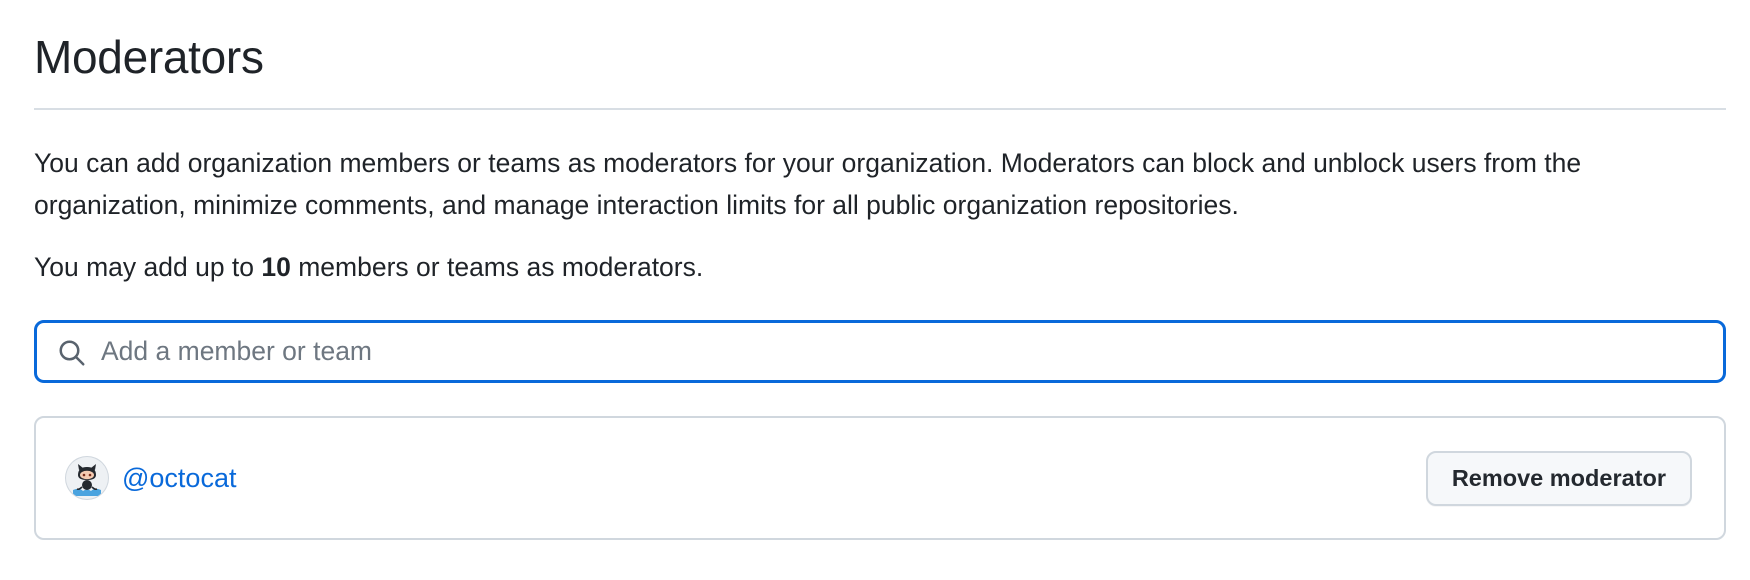 The height and width of the screenshot is (580, 1750). Describe the element at coordinates (880, 109) in the screenshot. I see `title-divider` at that location.